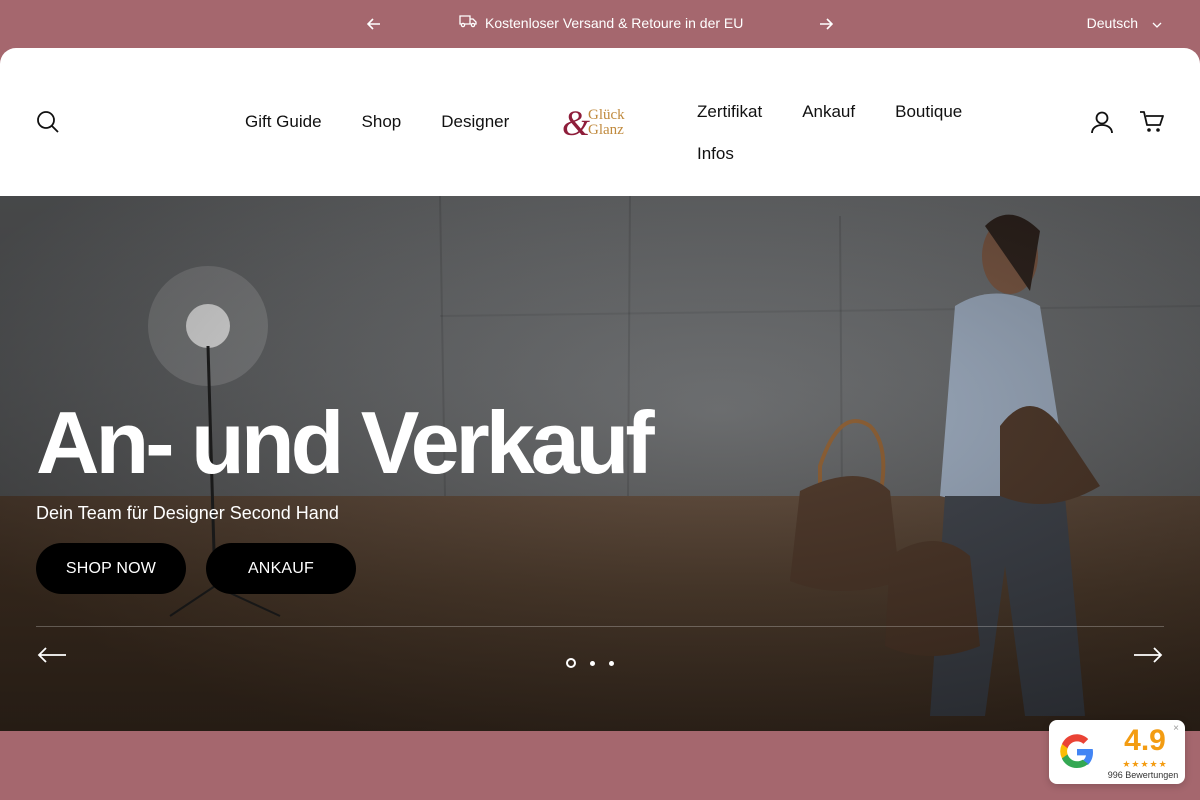 The height and width of the screenshot is (800, 1200). What do you see at coordinates (614, 22) in the screenshot?
I see `announcement-text: Kostenloser Versand & Retoure in der EU` at bounding box center [614, 22].